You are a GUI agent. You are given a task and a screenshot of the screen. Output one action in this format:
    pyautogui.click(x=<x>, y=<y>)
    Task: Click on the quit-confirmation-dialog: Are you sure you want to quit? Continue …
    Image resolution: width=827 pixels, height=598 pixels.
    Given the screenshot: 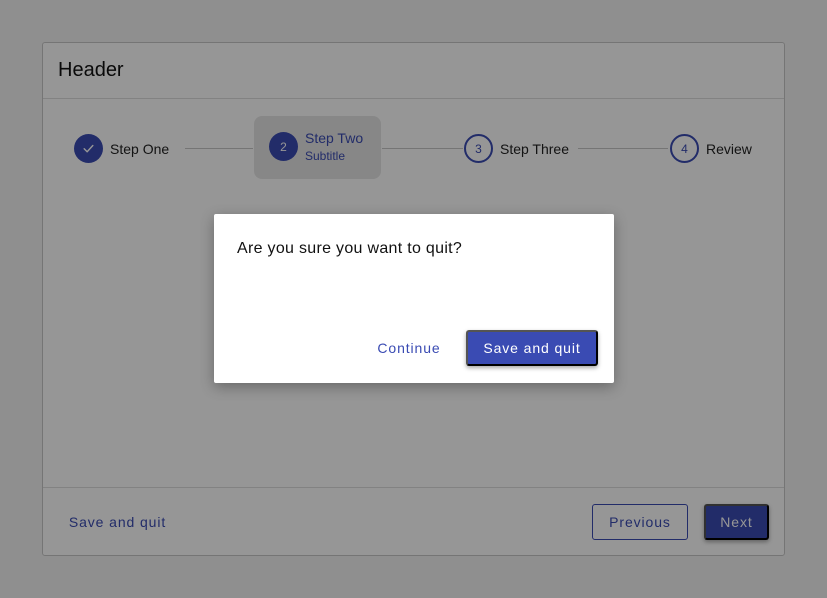 What is the action you would take?
    pyautogui.click(x=414, y=298)
    